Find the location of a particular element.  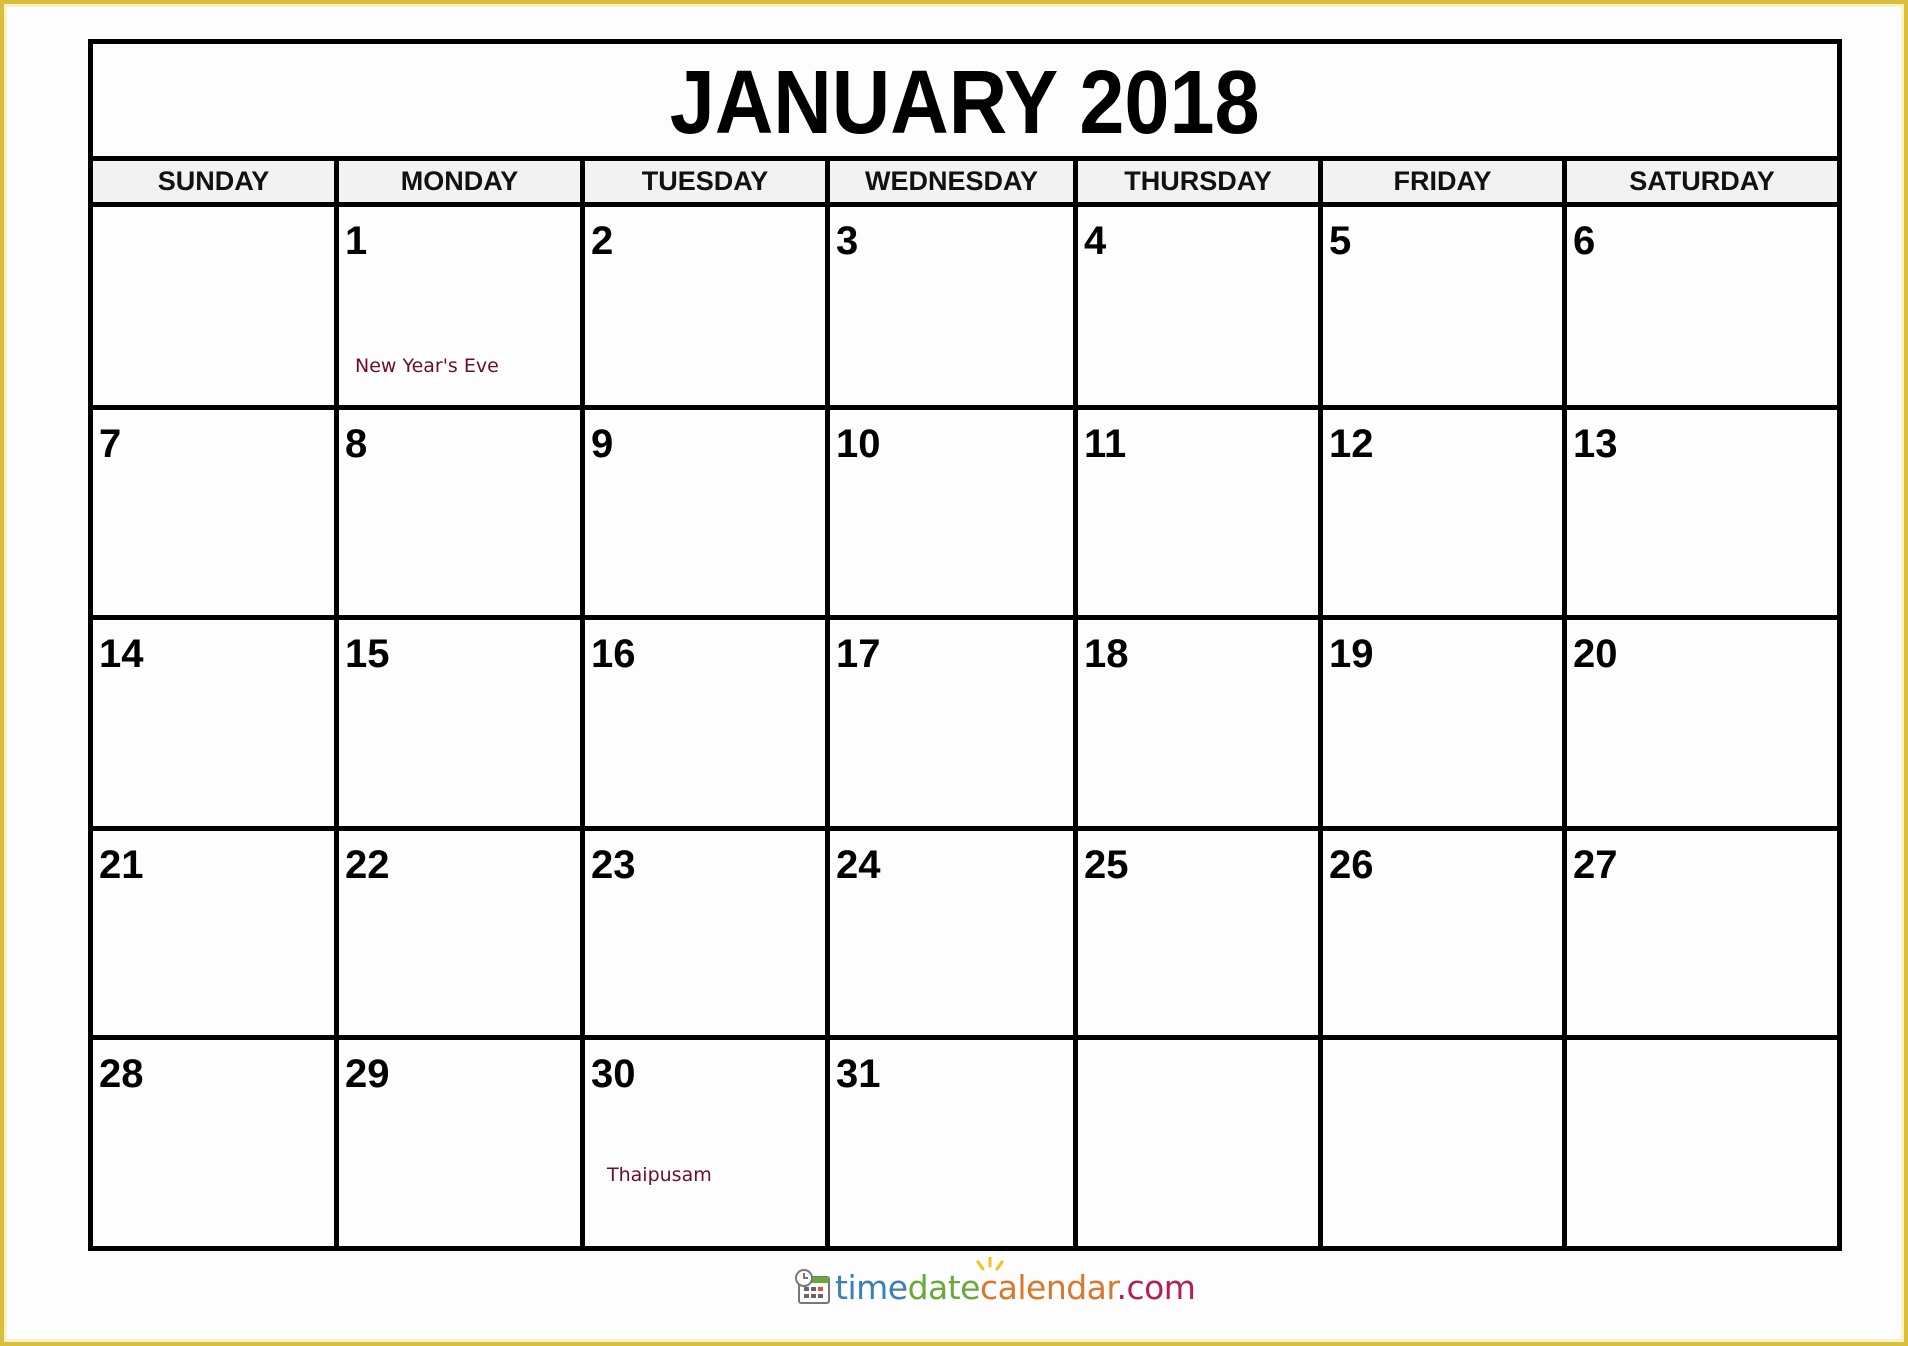

day-cell: 30 Thaipusam is located at coordinates (705, 1142).